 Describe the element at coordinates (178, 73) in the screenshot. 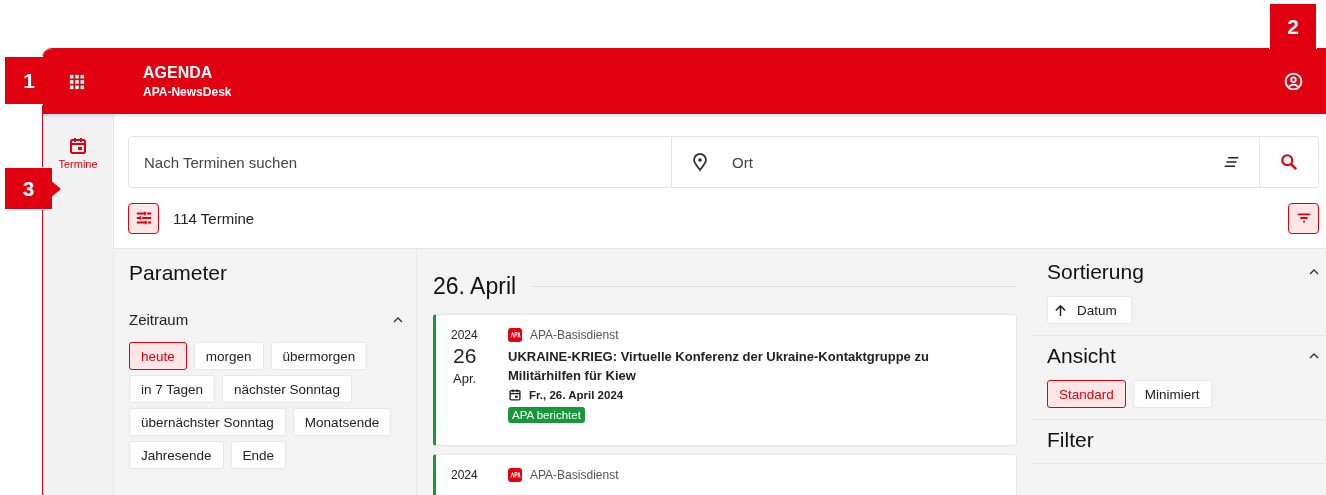

I see `app-title: AGENDA` at that location.